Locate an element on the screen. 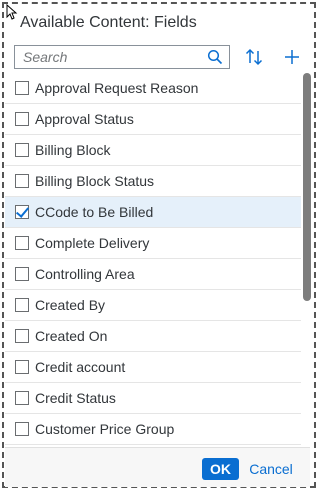  list-item-label: Approval Request Reason is located at coordinates (117, 88).